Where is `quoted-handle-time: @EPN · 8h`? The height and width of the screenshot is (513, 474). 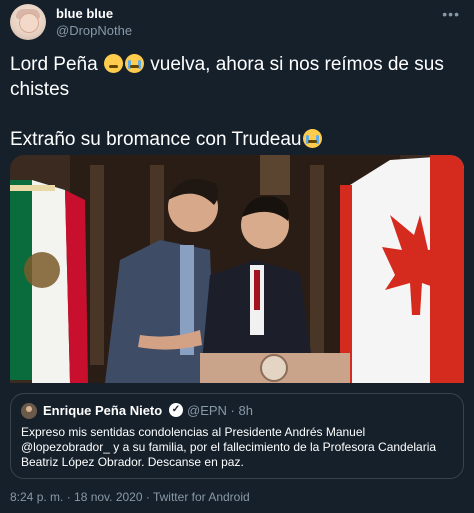
quoted-handle-time: @EPN · 8h is located at coordinates (220, 410).